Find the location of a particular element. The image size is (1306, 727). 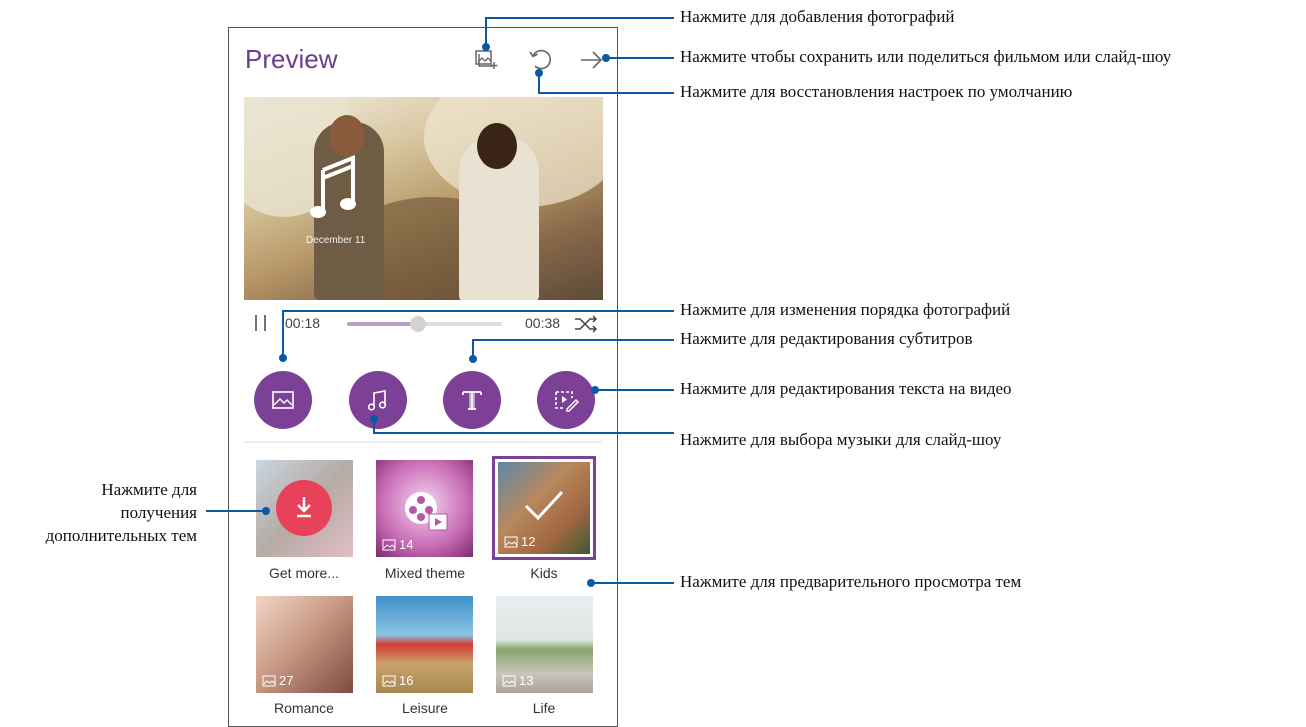

theme-tile-mixed: 14 is located at coordinates (424, 508).